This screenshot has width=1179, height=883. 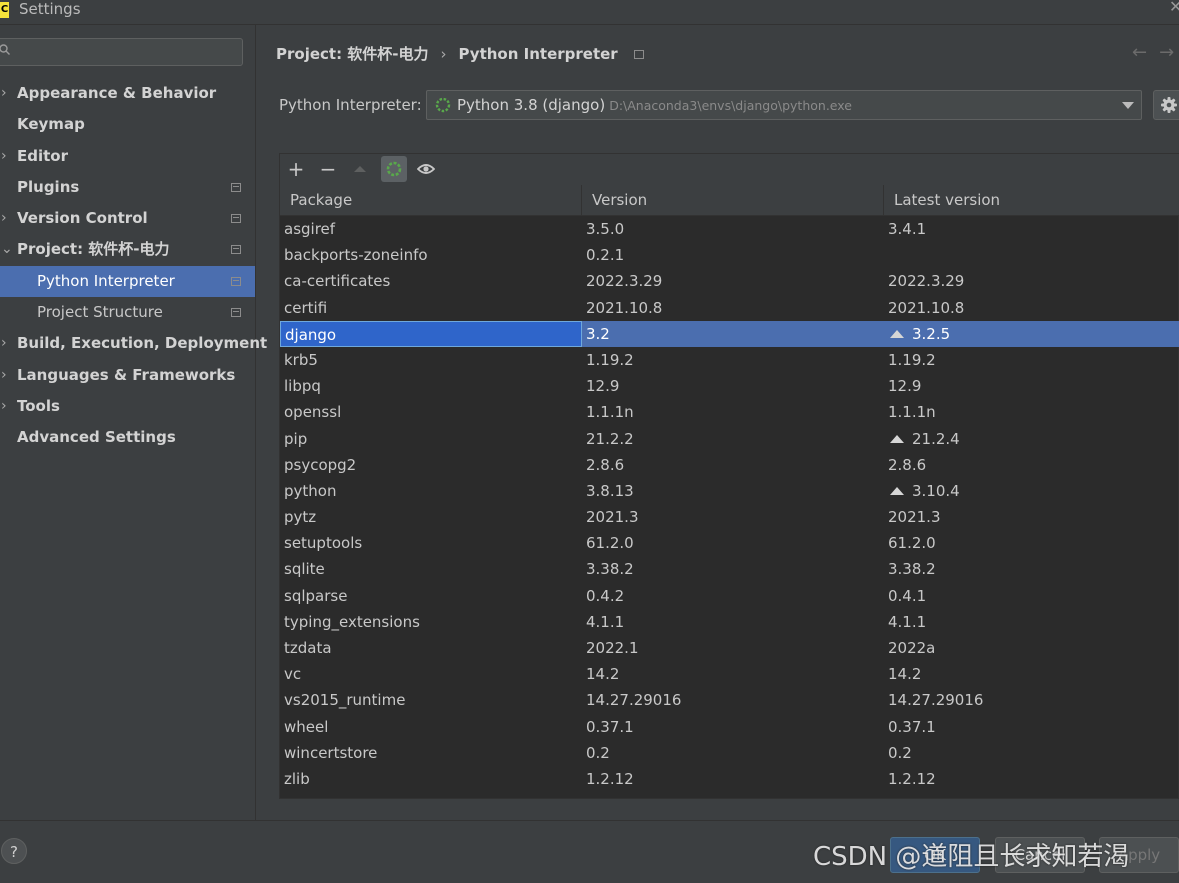 I want to click on sidebar-item-label: Python Interpreter, so click(x=106, y=280).